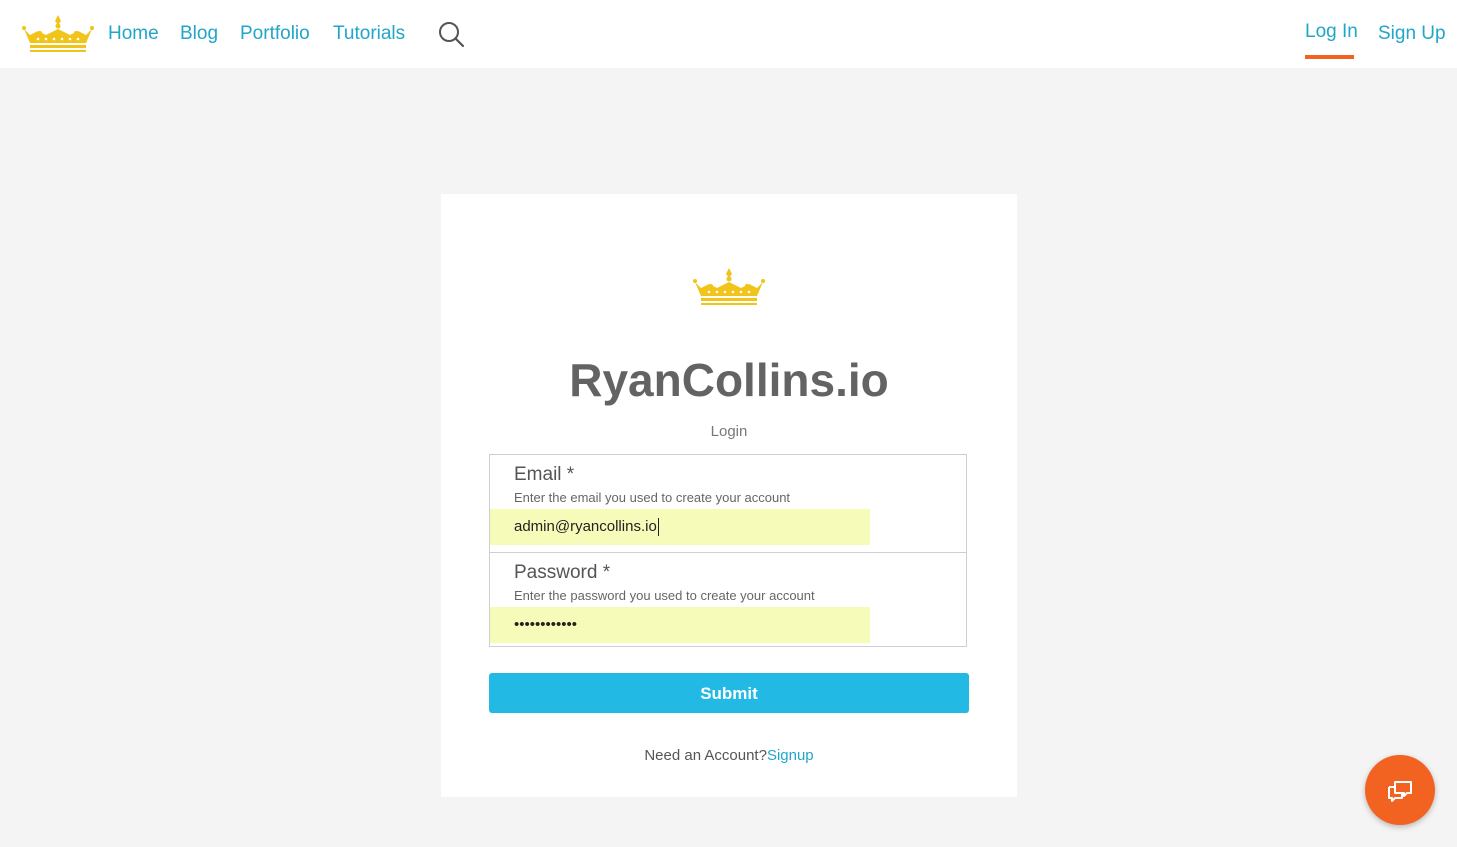  Describe the element at coordinates (562, 572) in the screenshot. I see `password-label: Password *` at that location.